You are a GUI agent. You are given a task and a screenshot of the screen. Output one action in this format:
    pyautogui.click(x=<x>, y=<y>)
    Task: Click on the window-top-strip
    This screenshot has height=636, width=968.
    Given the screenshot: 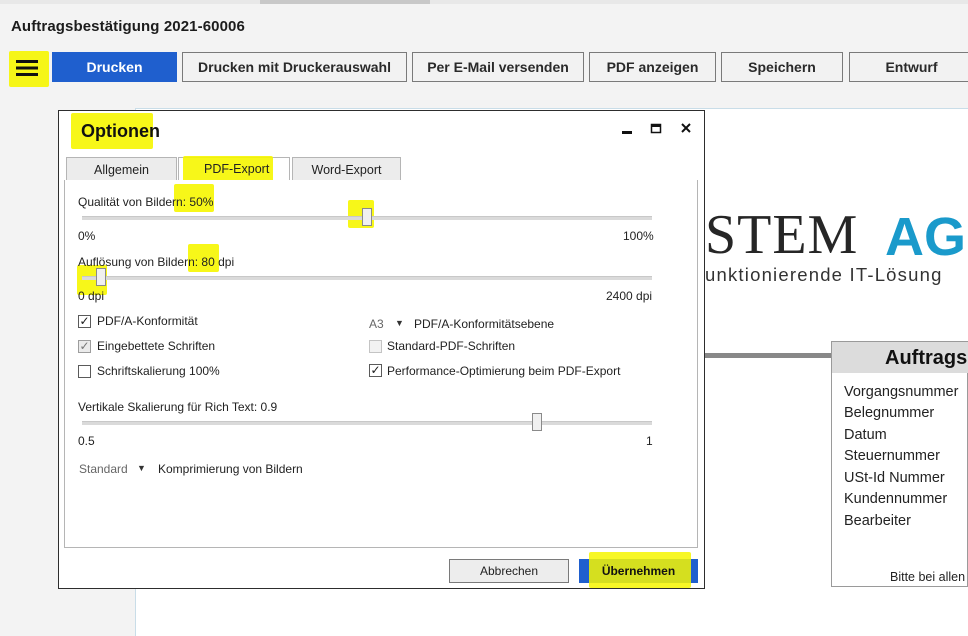 What is the action you would take?
    pyautogui.click(x=484, y=2)
    